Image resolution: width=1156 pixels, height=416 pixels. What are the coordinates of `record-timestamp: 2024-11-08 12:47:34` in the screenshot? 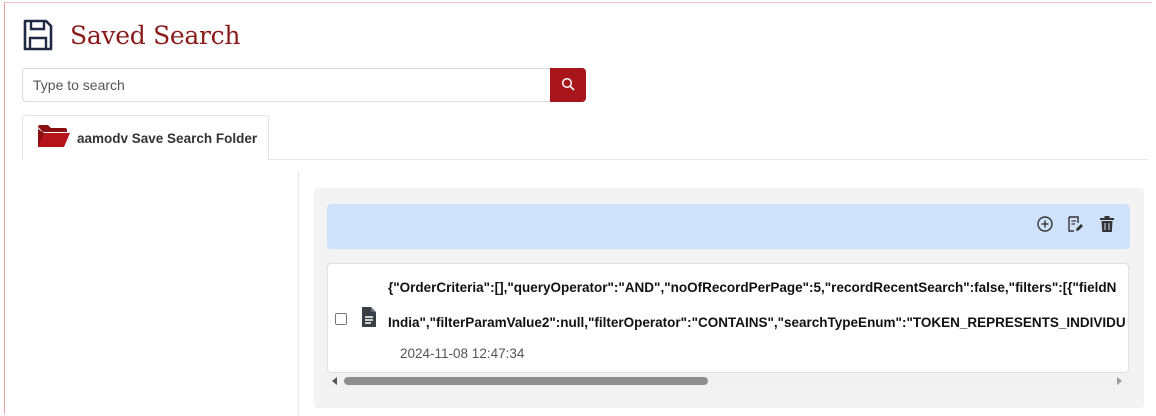 It's located at (462, 353).